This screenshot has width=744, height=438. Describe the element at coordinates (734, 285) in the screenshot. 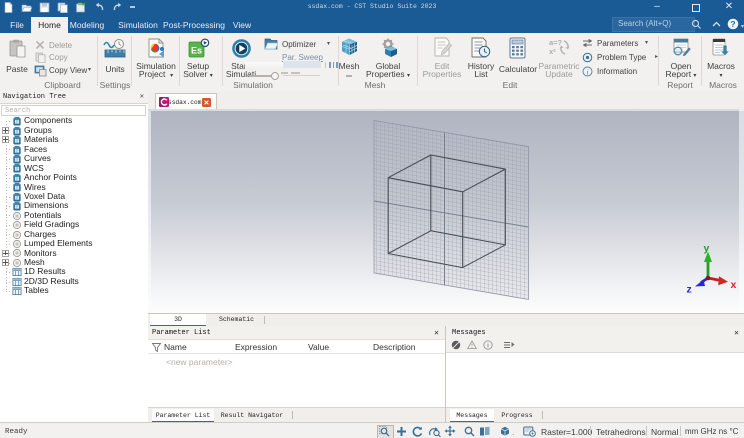

I see `svg-text: x` at that location.